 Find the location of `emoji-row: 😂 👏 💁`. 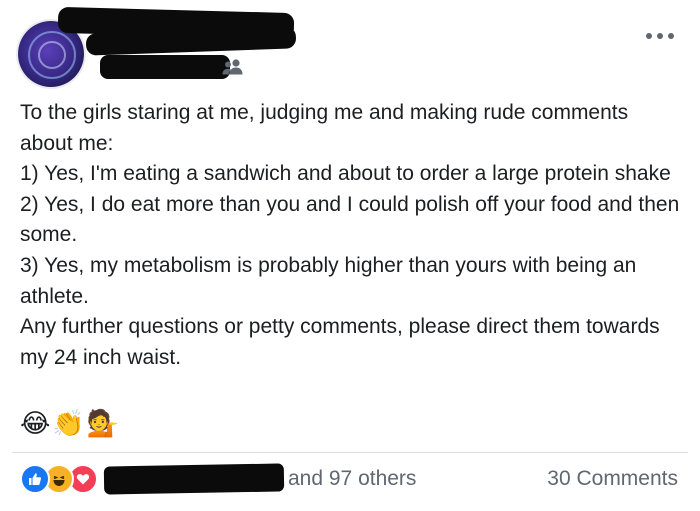

emoji-row: 😂 👏 💁 is located at coordinates (69, 424).